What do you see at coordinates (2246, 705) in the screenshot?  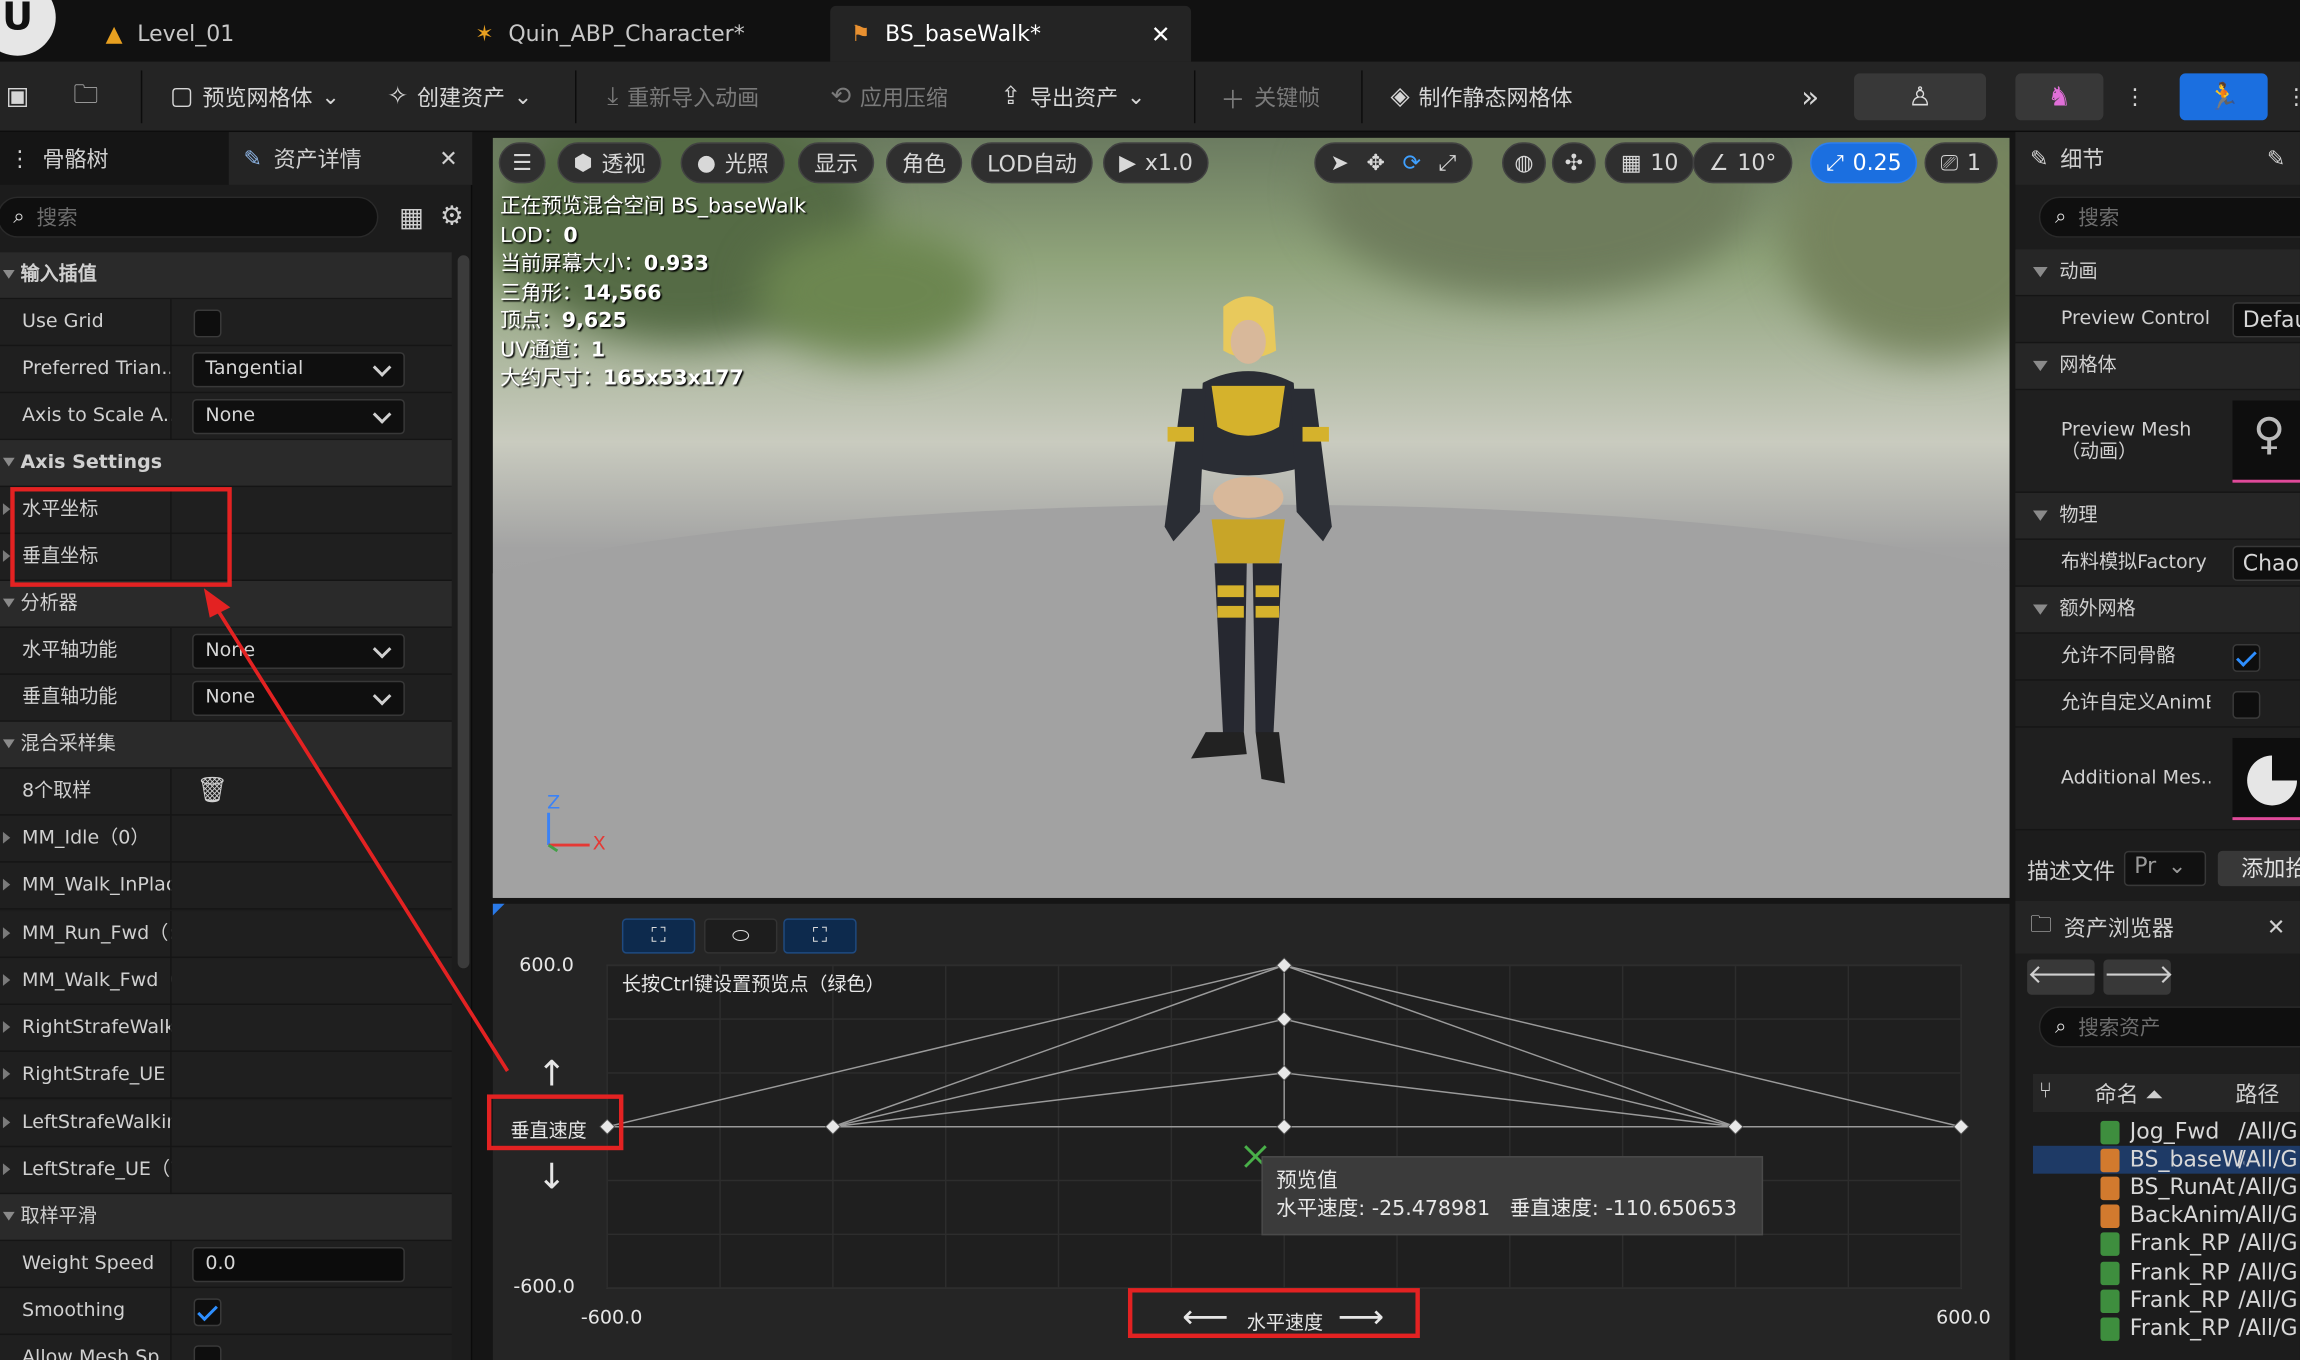 I see `allow-custom-animbp-checkbox` at bounding box center [2246, 705].